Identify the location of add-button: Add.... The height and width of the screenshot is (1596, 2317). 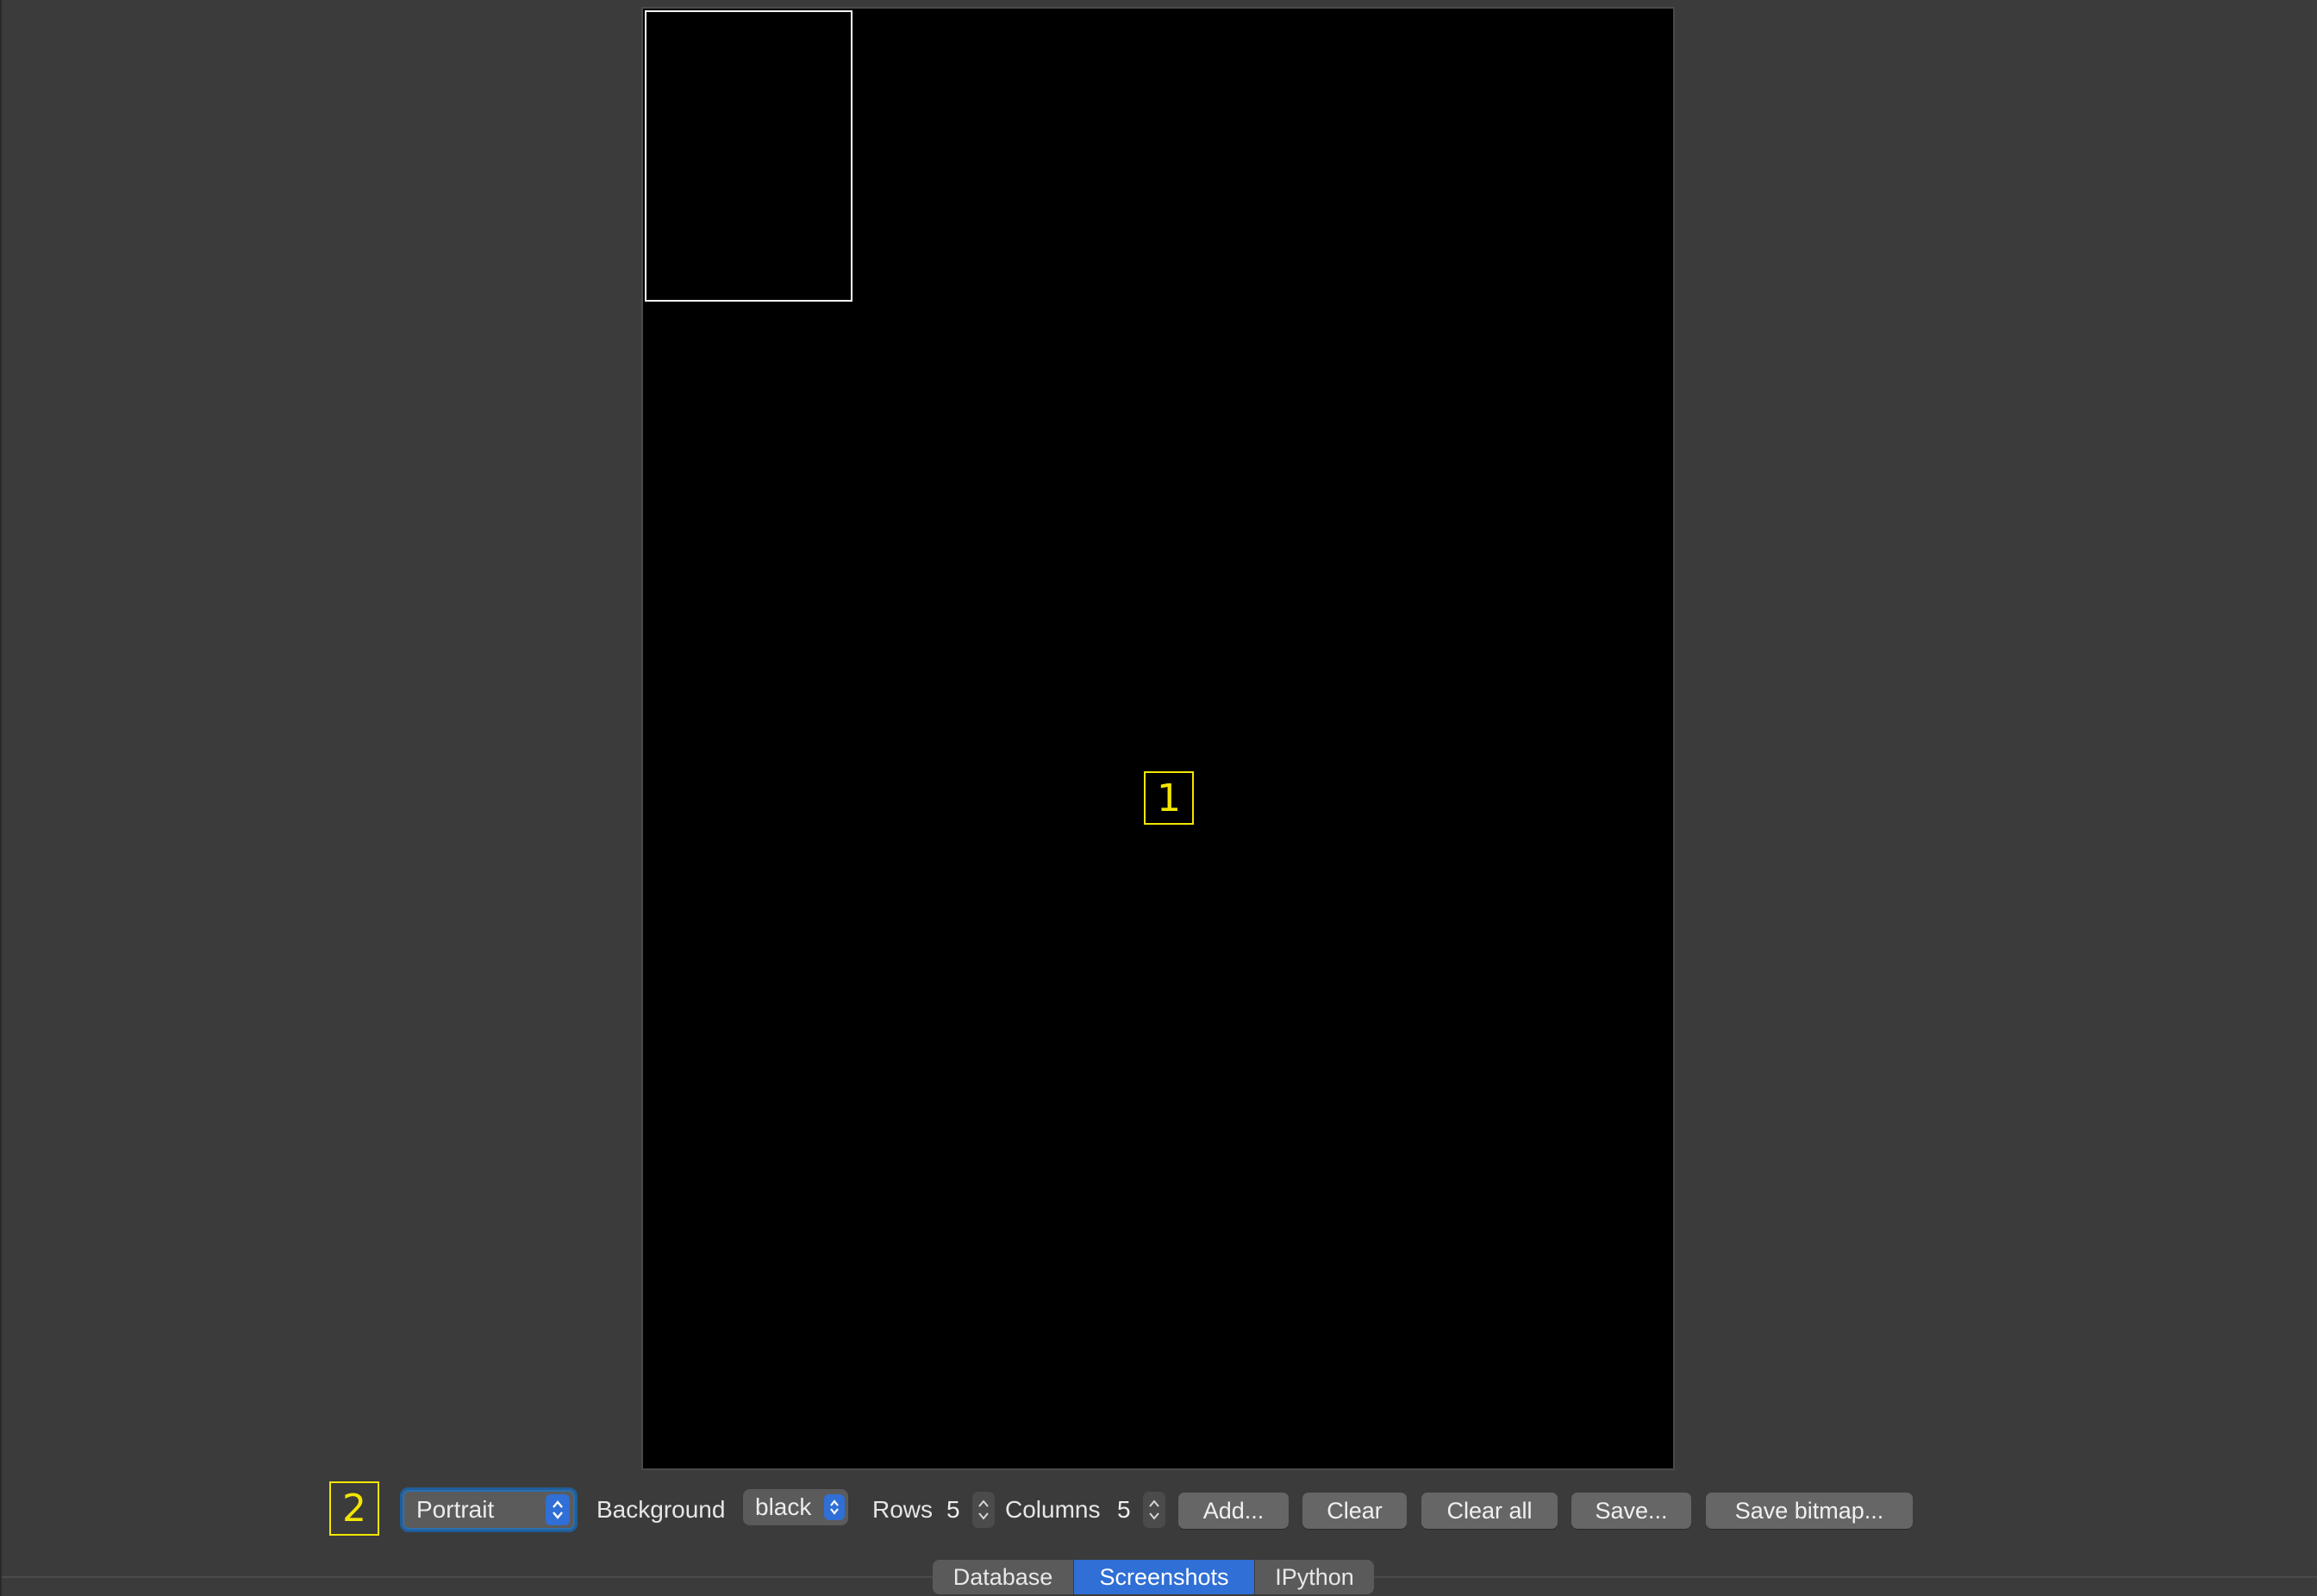
(1234, 1511).